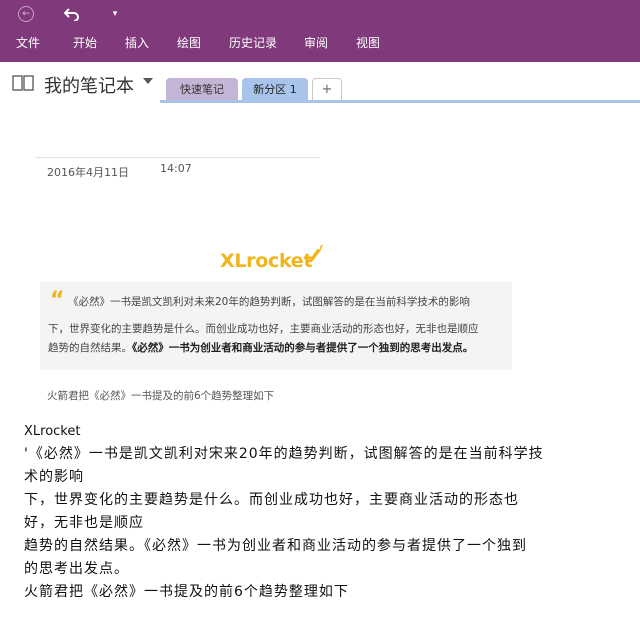 The height and width of the screenshot is (633, 640). I want to click on customize-toolbar-button: ▾, so click(115, 14).